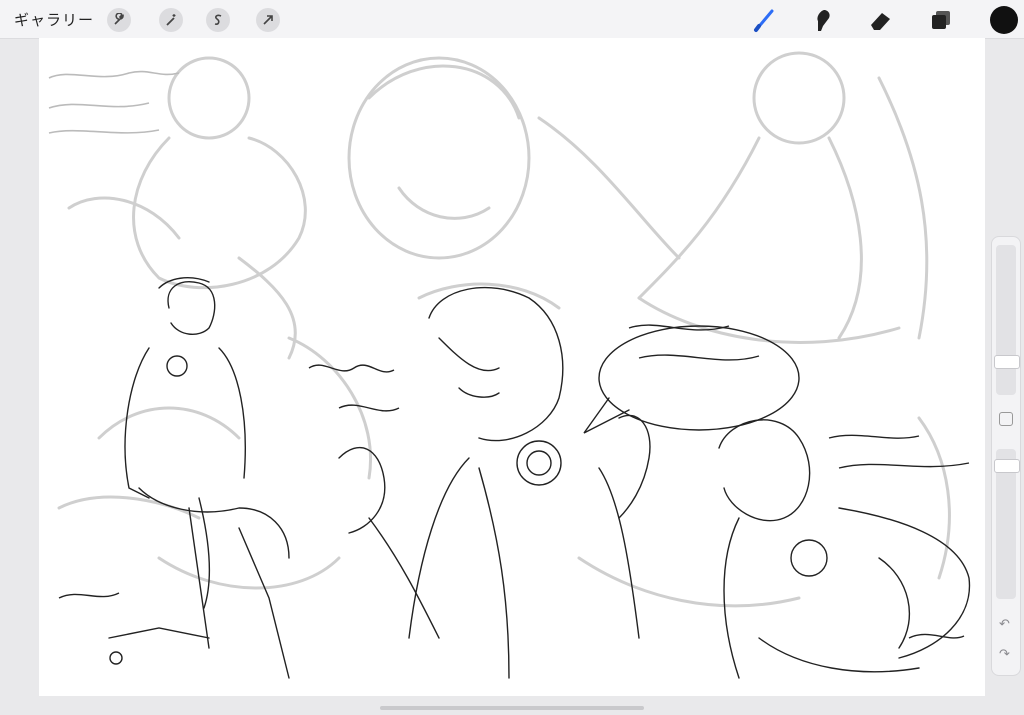  I want to click on layers-icon, so click(941, 20).